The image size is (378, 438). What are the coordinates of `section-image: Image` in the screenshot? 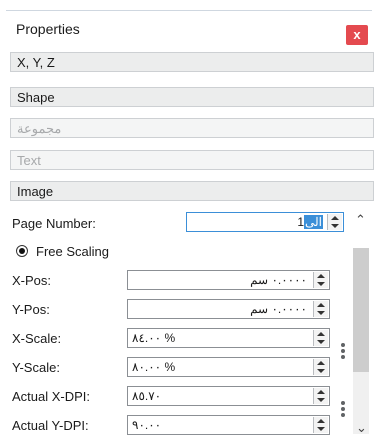 It's located at (192, 191).